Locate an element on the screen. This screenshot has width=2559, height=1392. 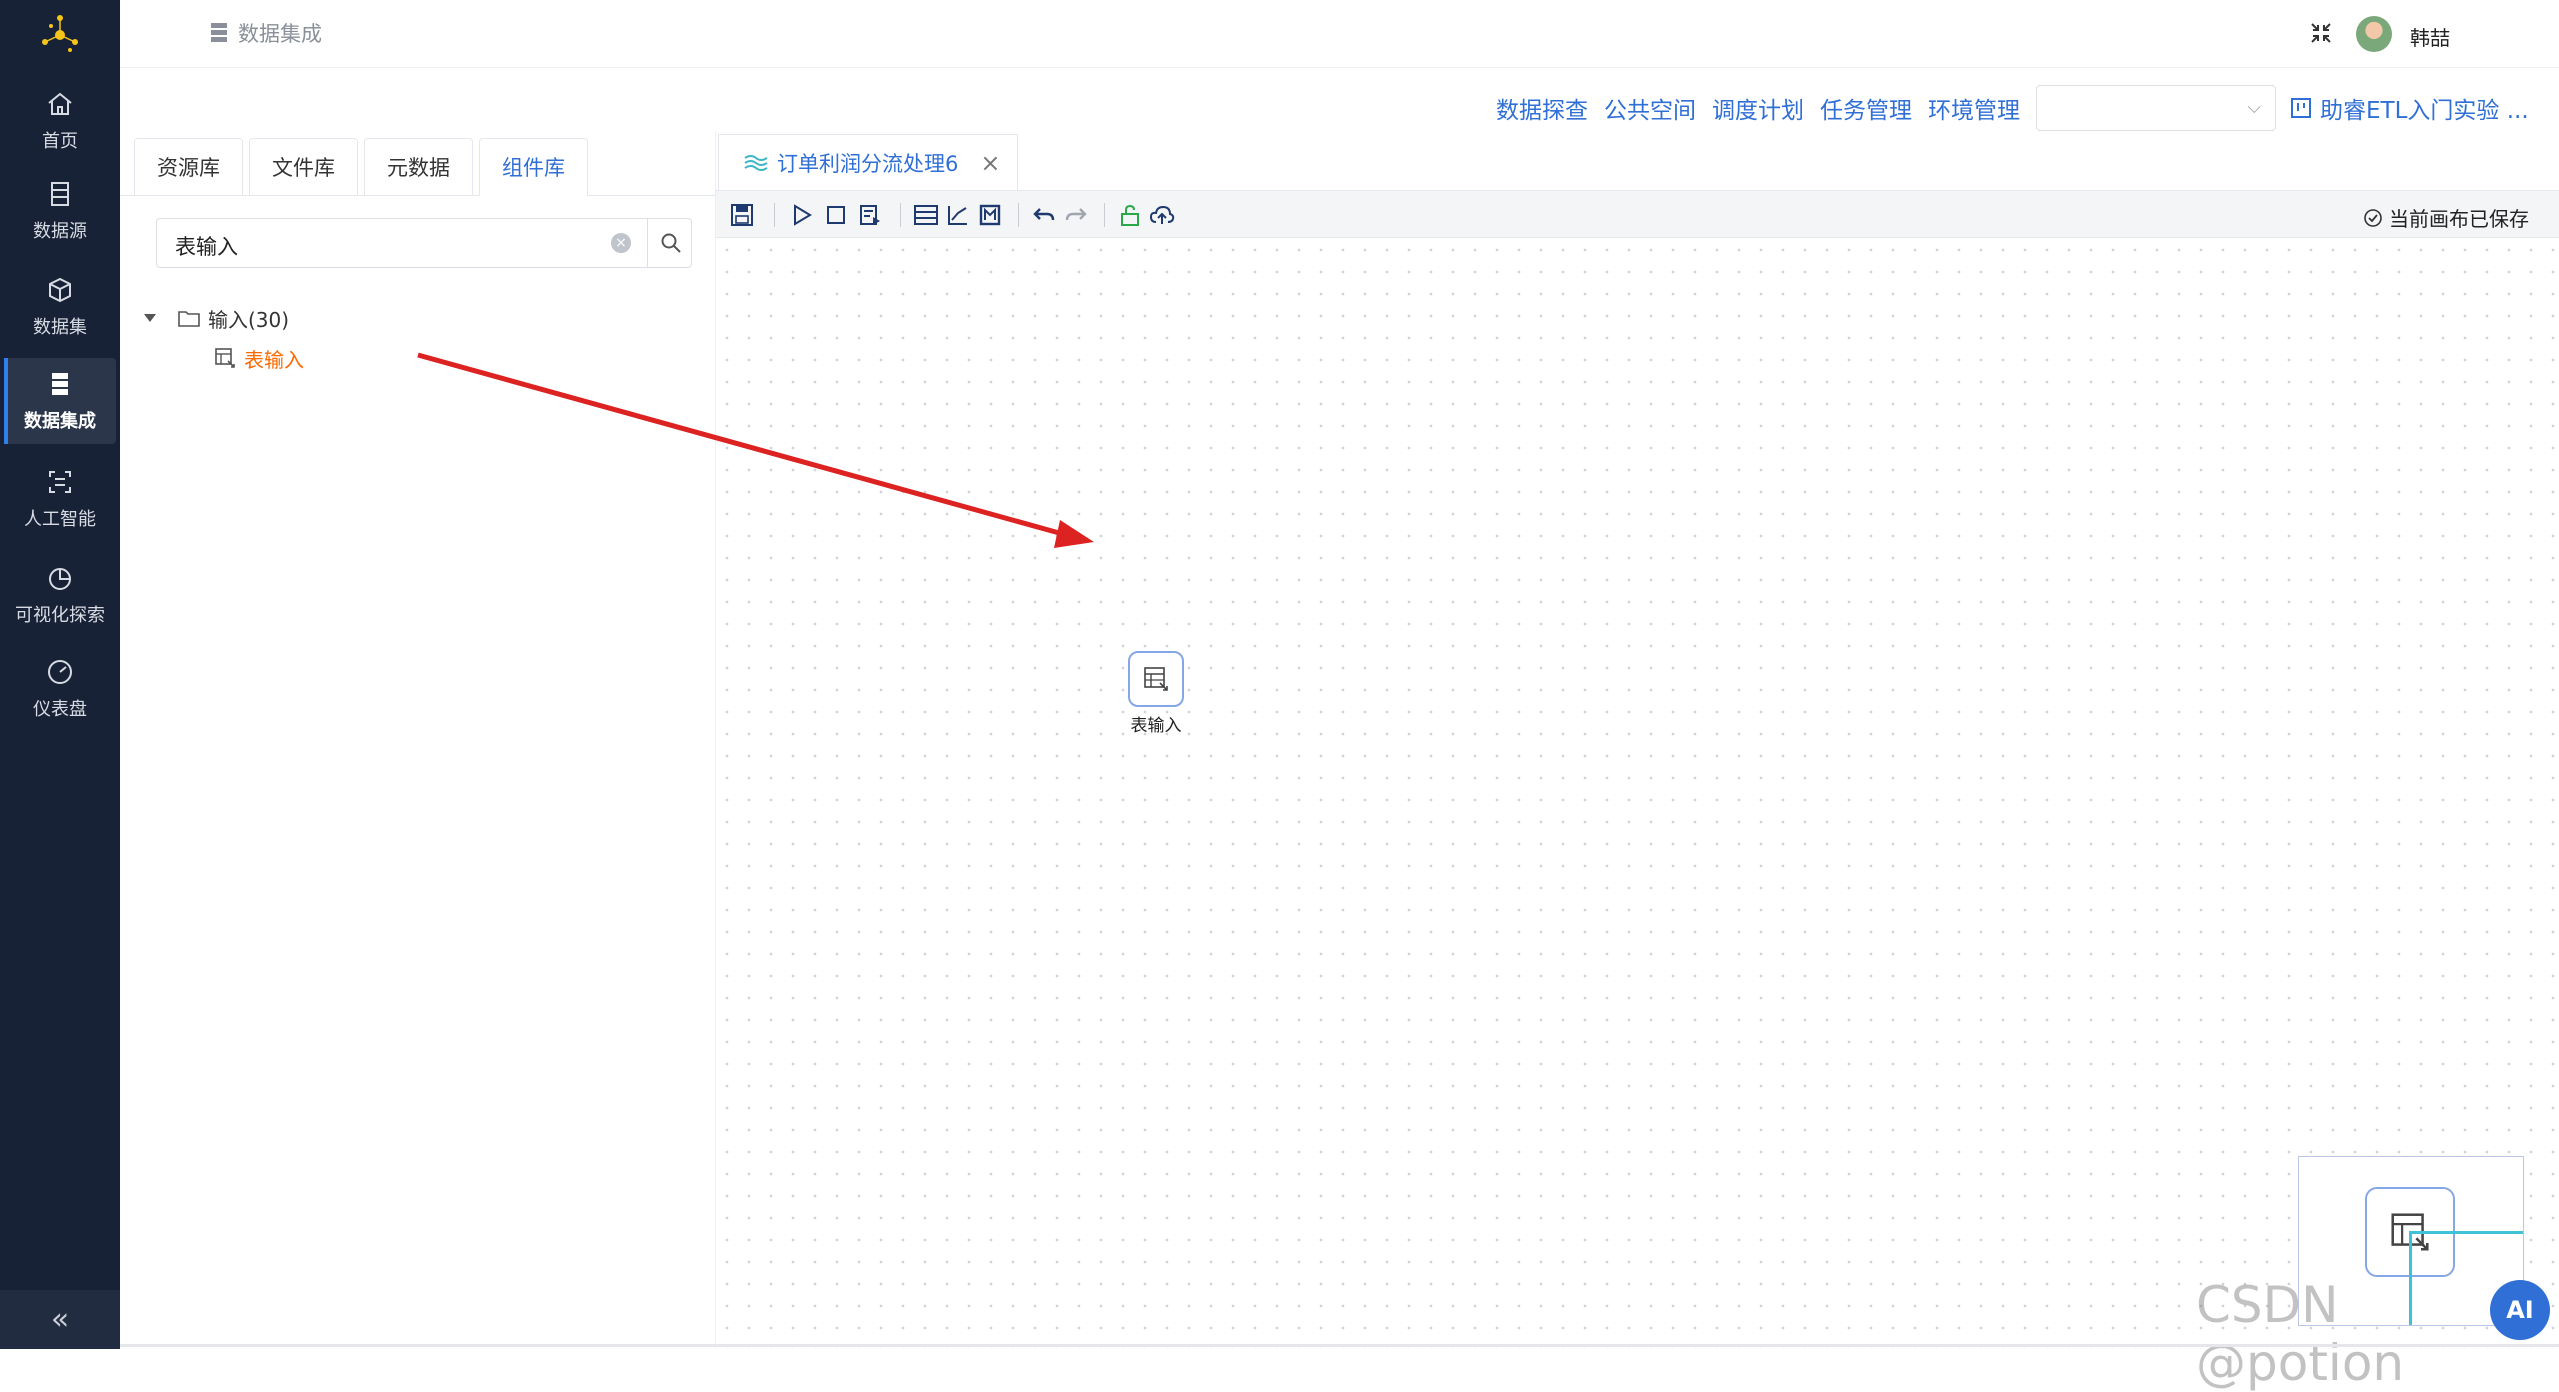
collapse-screen-icon is located at coordinates (2321, 33).